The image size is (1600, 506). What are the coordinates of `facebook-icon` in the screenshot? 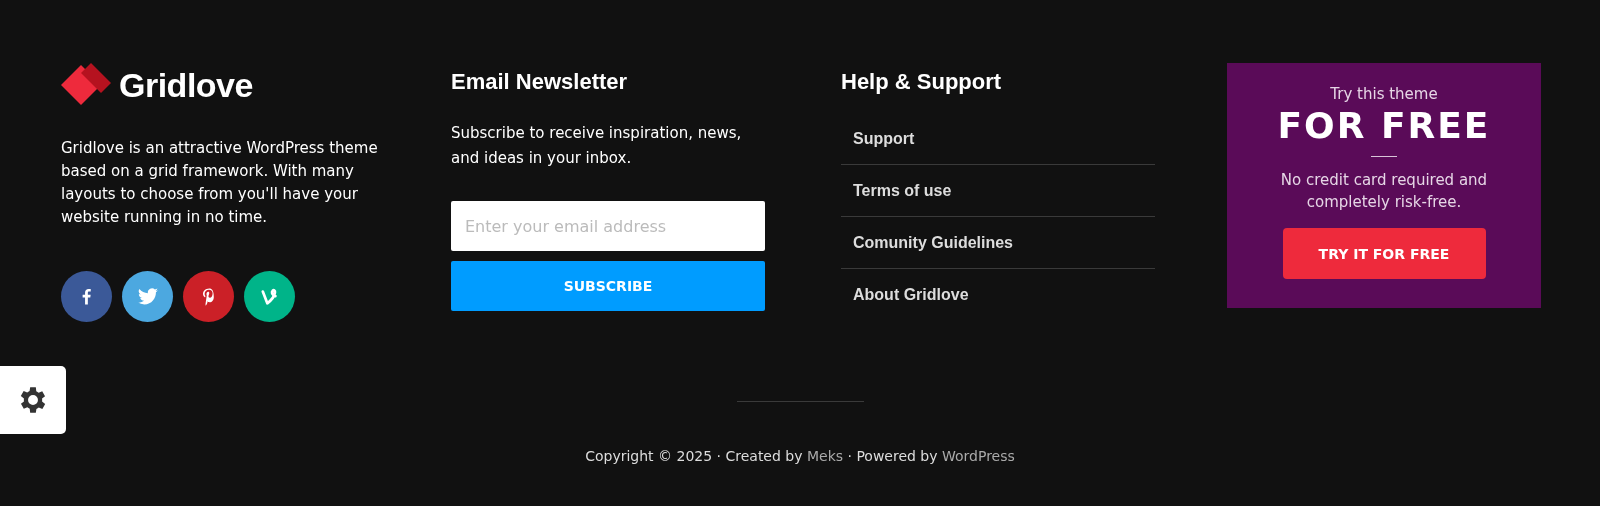 It's located at (86, 296).